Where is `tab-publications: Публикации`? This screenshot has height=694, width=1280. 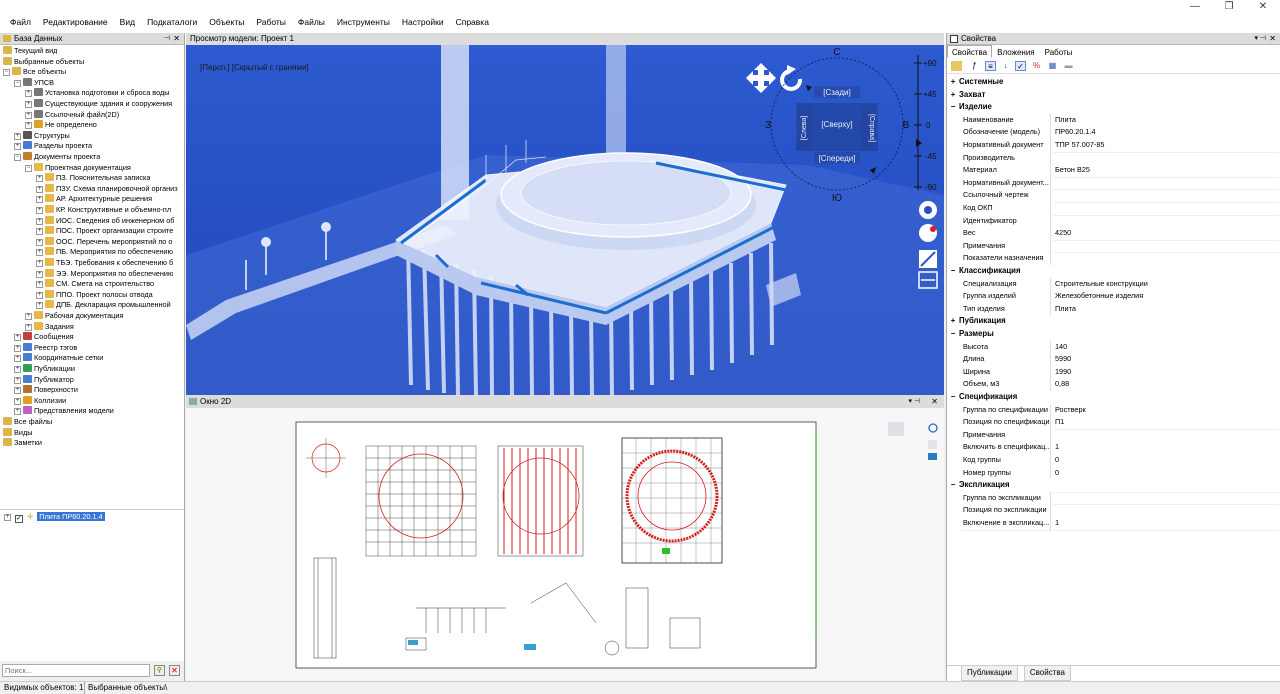 tab-publications: Публикации is located at coordinates (989, 673).